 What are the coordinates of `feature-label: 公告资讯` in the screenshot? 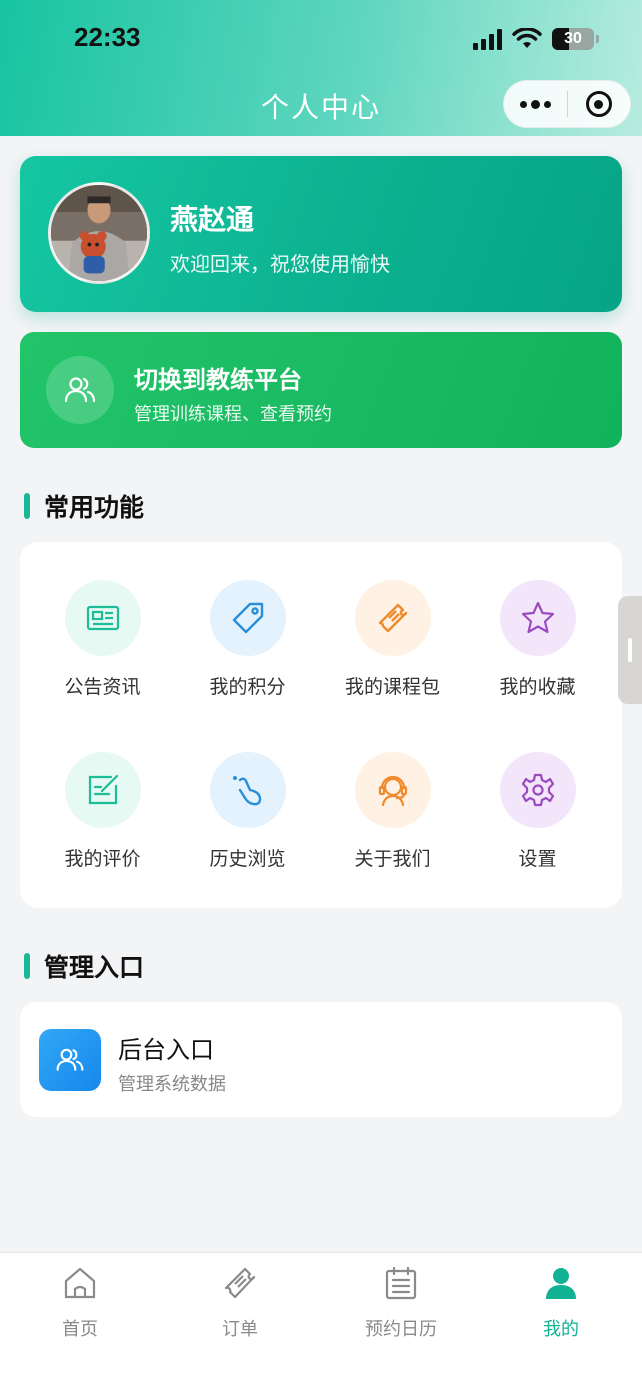 It's located at (102, 687).